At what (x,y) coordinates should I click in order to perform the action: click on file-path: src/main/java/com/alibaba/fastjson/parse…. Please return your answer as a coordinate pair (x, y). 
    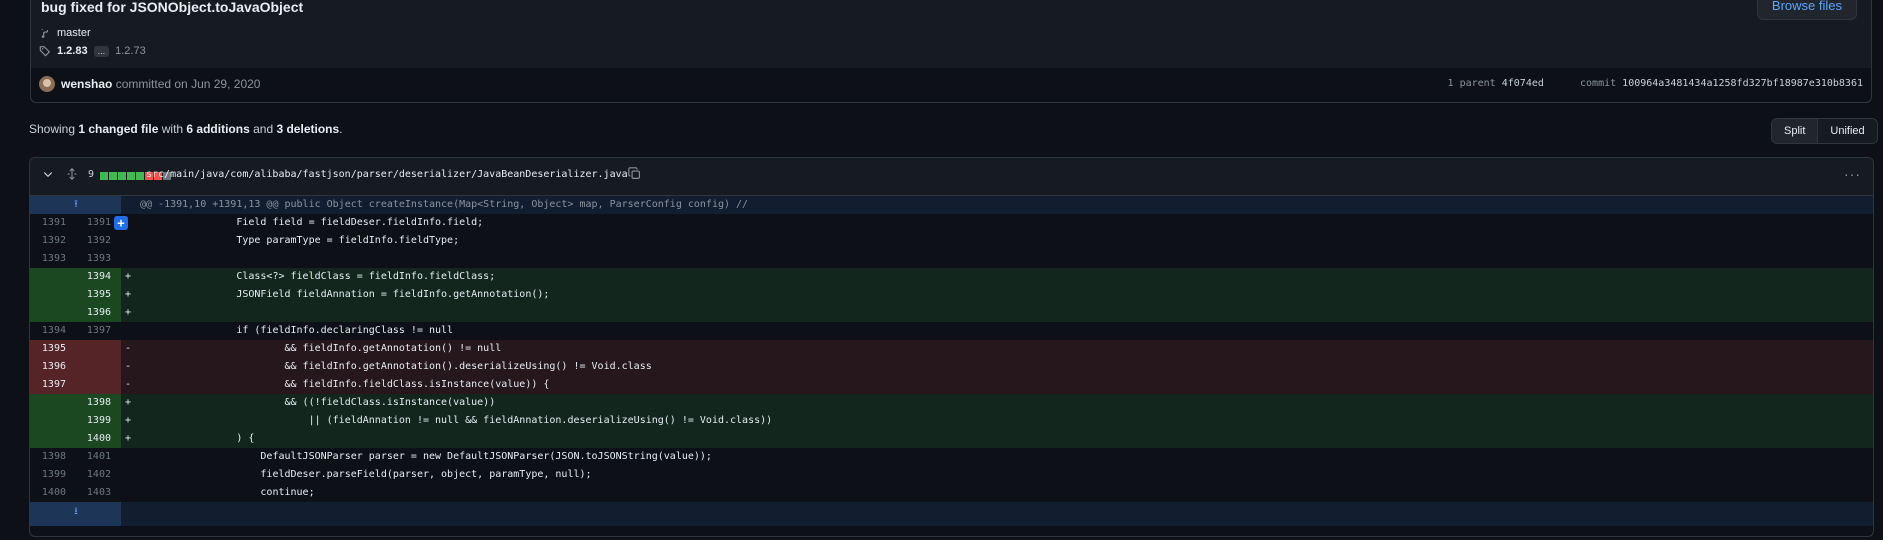
    Looking at the image, I should click on (387, 174).